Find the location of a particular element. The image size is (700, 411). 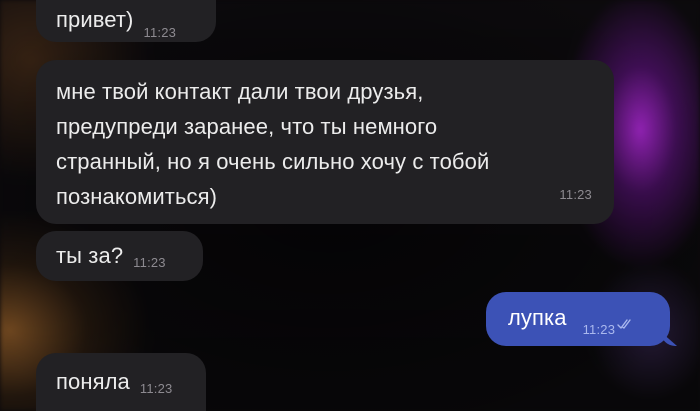

message-text: привет) is located at coordinates (95, 19).